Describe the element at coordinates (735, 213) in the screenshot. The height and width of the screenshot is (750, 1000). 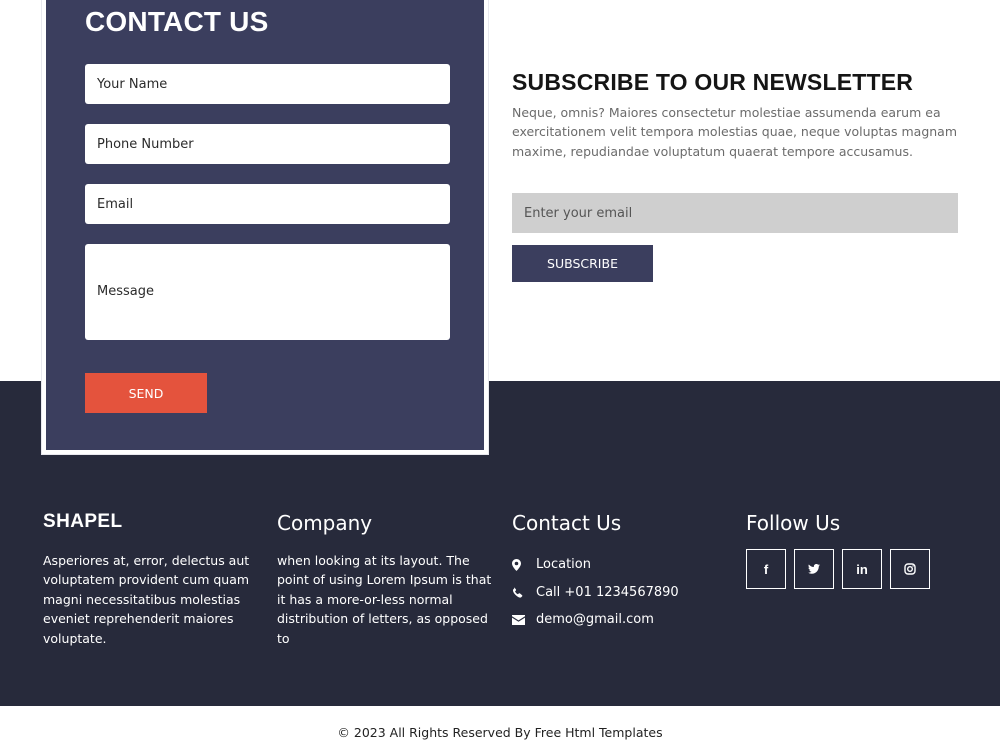
I see `newsletter-email-input` at that location.